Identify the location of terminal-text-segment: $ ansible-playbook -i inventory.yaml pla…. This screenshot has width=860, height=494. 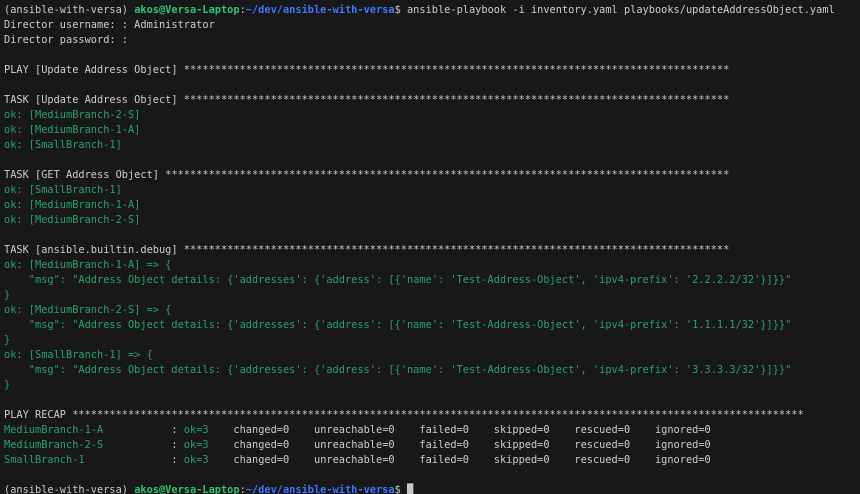
(614, 10).